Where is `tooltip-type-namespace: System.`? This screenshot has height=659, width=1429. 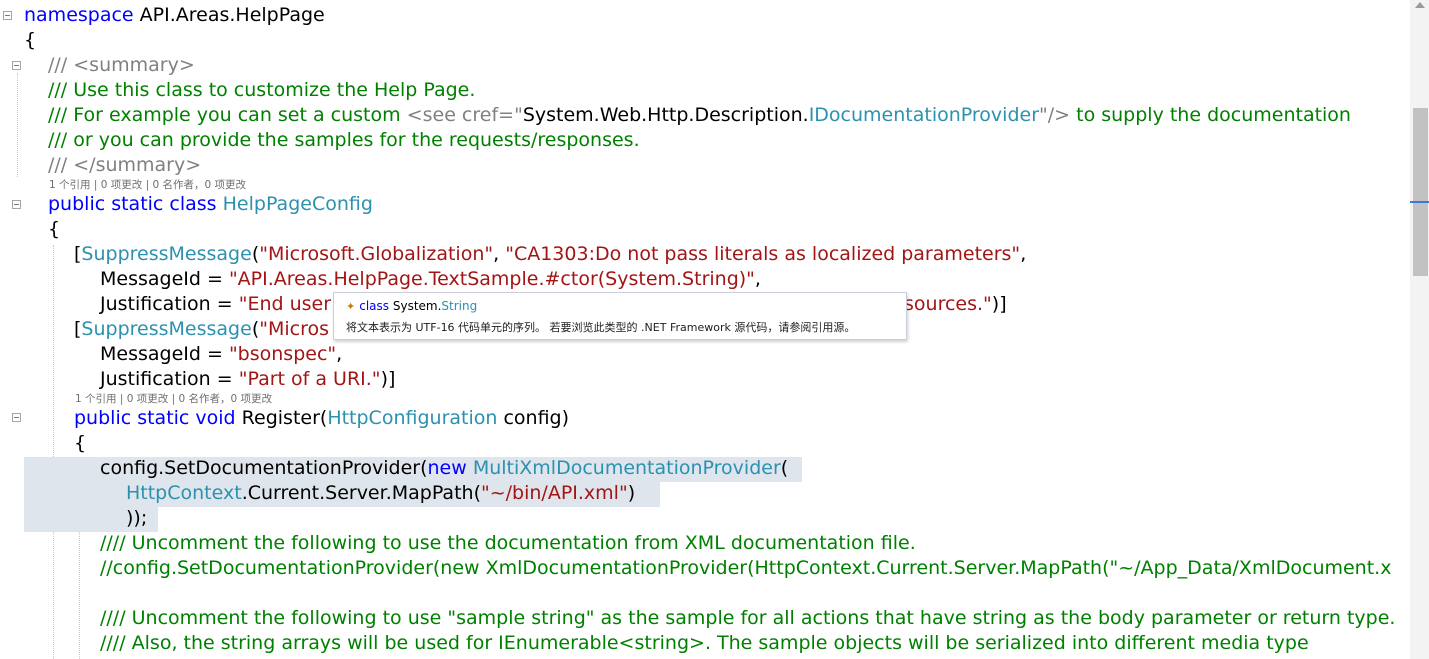
tooltip-type-namespace: System. is located at coordinates (417, 306).